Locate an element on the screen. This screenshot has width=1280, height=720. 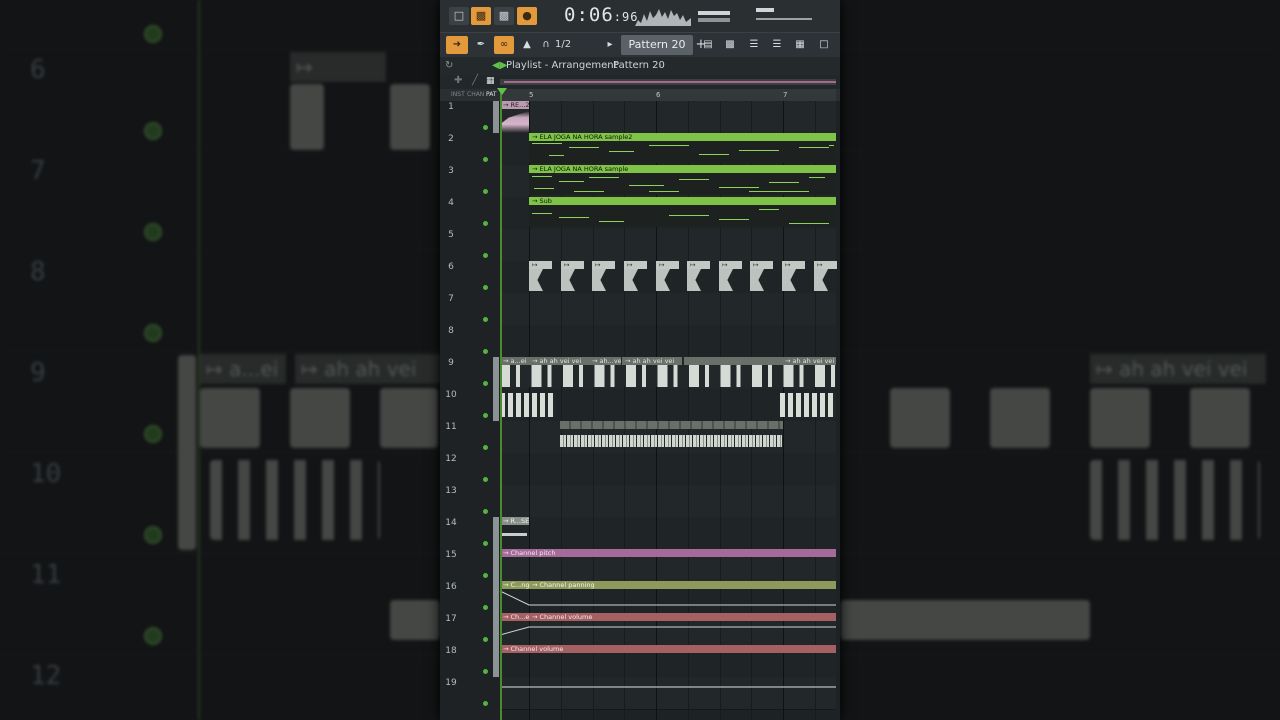
magnet-icon: ∩ is located at coordinates (546, 45).